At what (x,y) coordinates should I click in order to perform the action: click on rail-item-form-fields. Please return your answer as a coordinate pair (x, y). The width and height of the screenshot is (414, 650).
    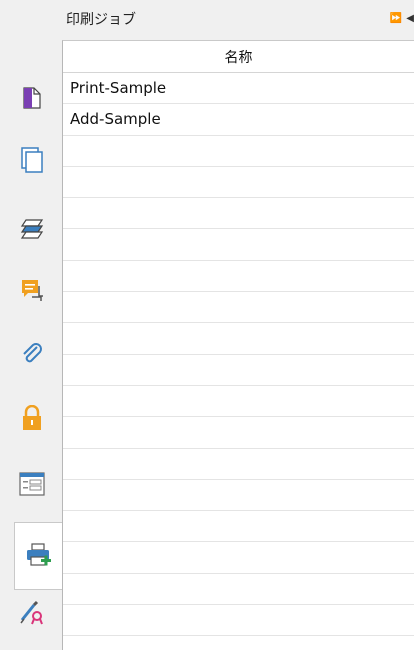
    Looking at the image, I should click on (32, 484).